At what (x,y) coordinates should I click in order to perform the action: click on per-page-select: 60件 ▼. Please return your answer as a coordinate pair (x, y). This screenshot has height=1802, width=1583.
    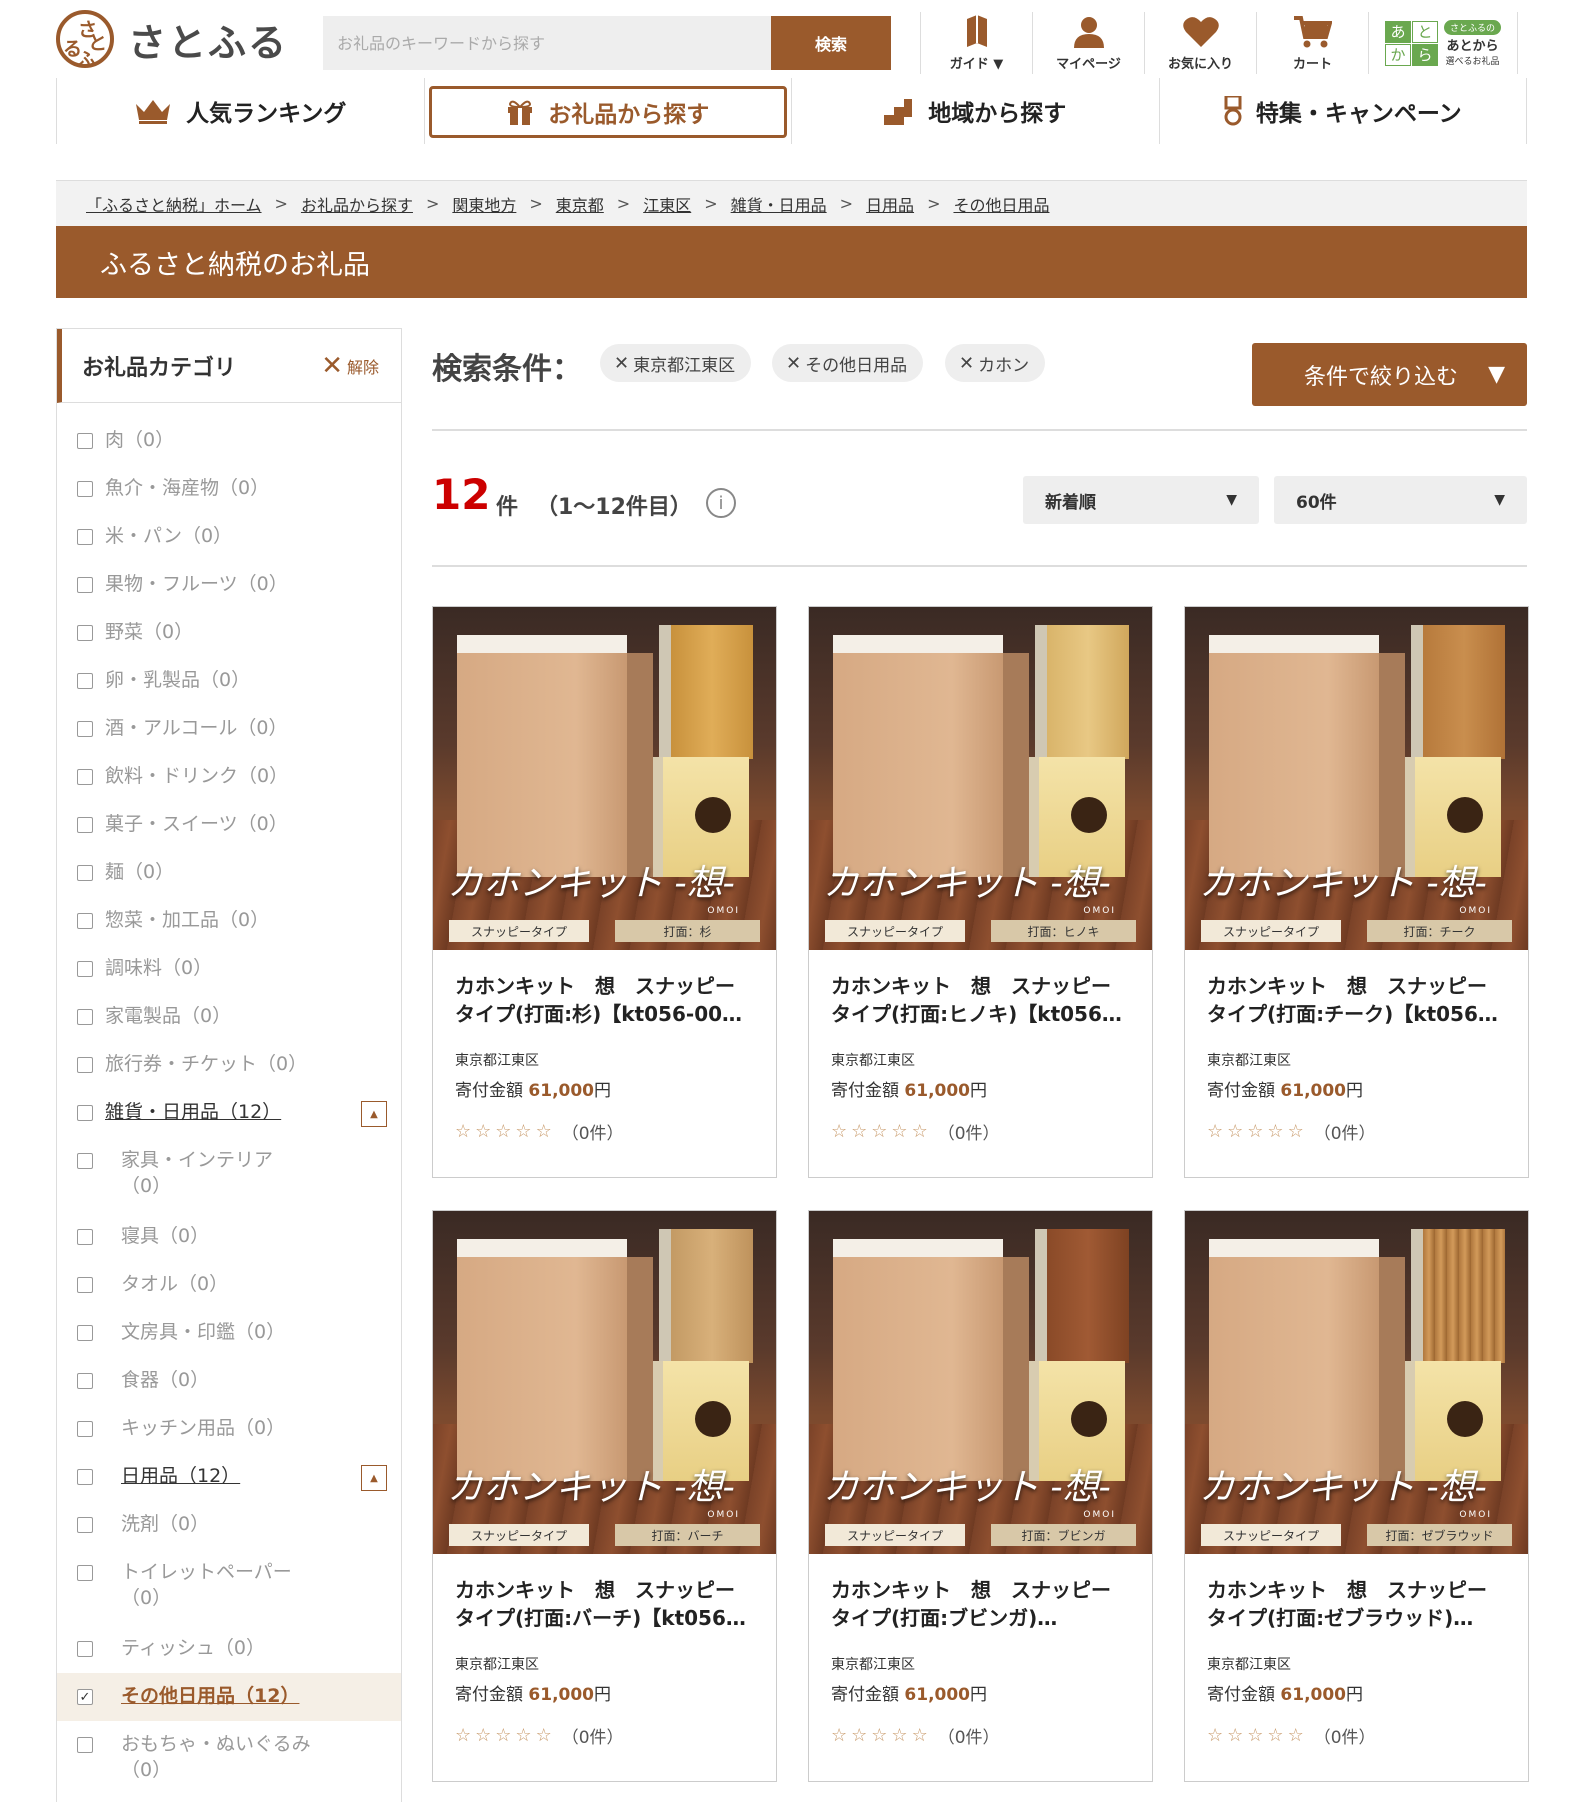
    Looking at the image, I should click on (1400, 500).